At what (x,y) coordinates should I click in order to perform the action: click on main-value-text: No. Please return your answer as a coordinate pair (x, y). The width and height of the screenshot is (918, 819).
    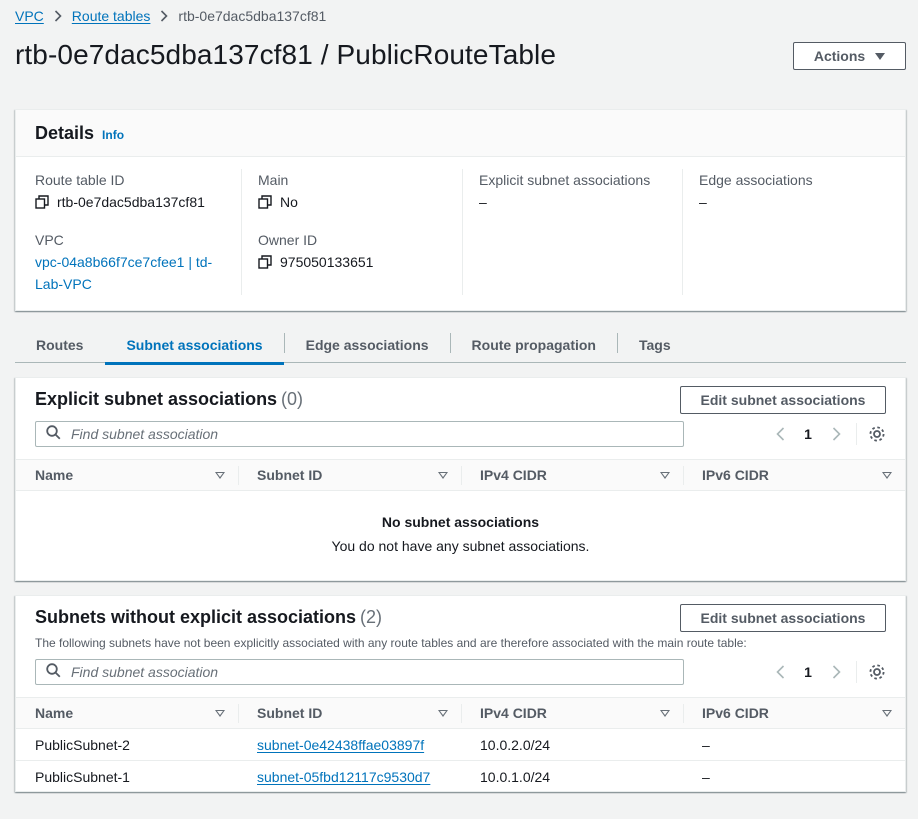
    Looking at the image, I should click on (289, 202).